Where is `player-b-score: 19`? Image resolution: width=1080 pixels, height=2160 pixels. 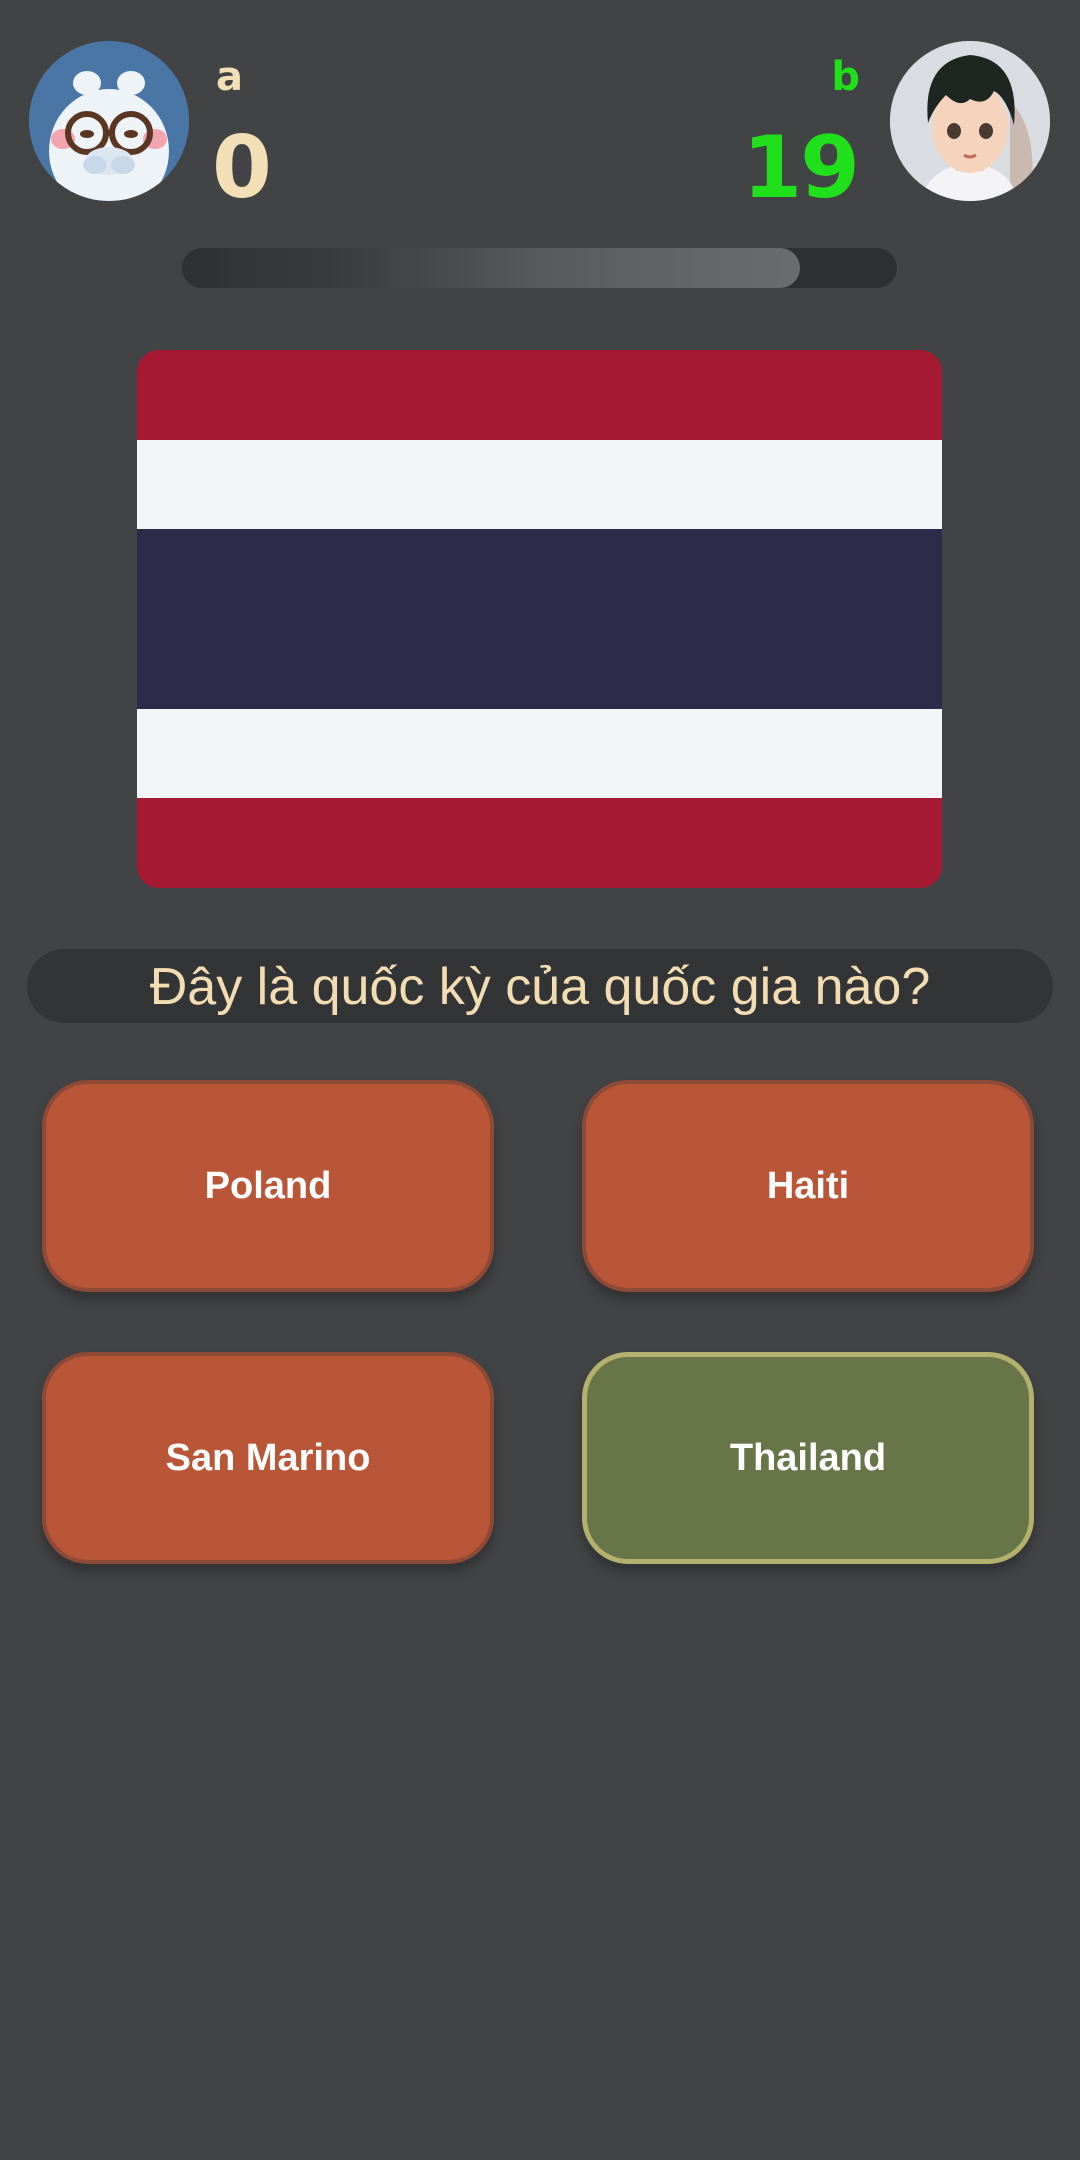 player-b-score: 19 is located at coordinates (801, 168).